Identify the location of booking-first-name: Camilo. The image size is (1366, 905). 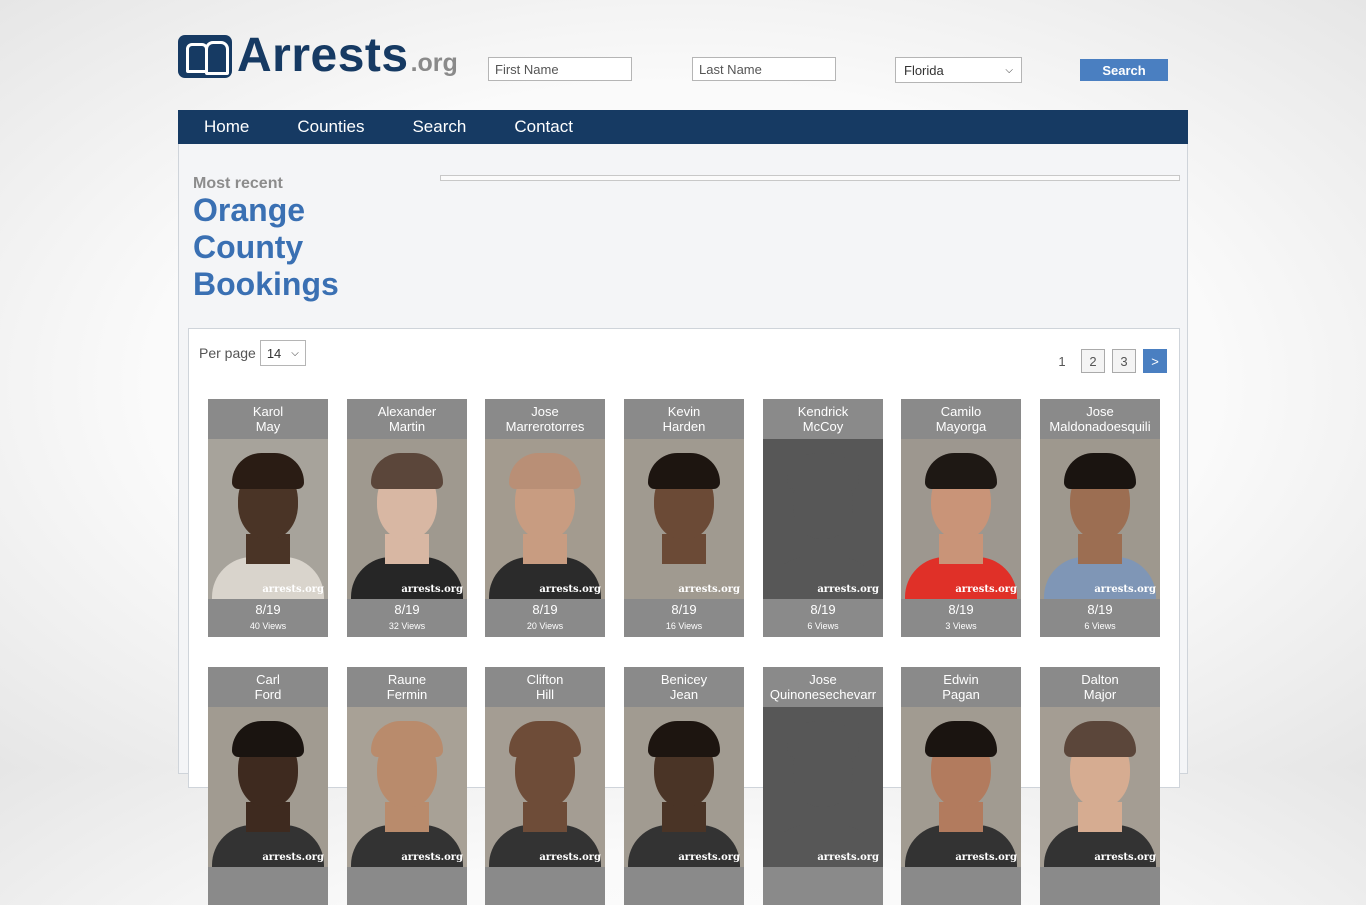
(961, 411).